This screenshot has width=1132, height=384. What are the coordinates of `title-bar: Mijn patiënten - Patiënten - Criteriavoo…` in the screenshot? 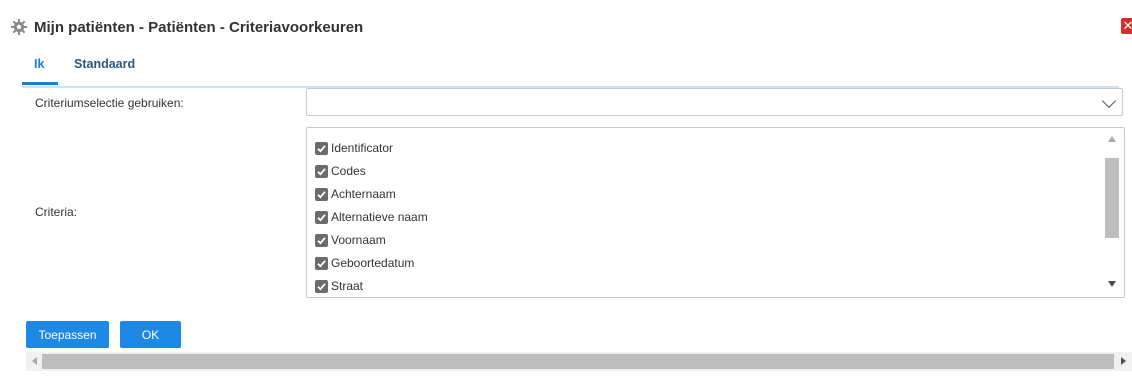 It's located at (186, 27).